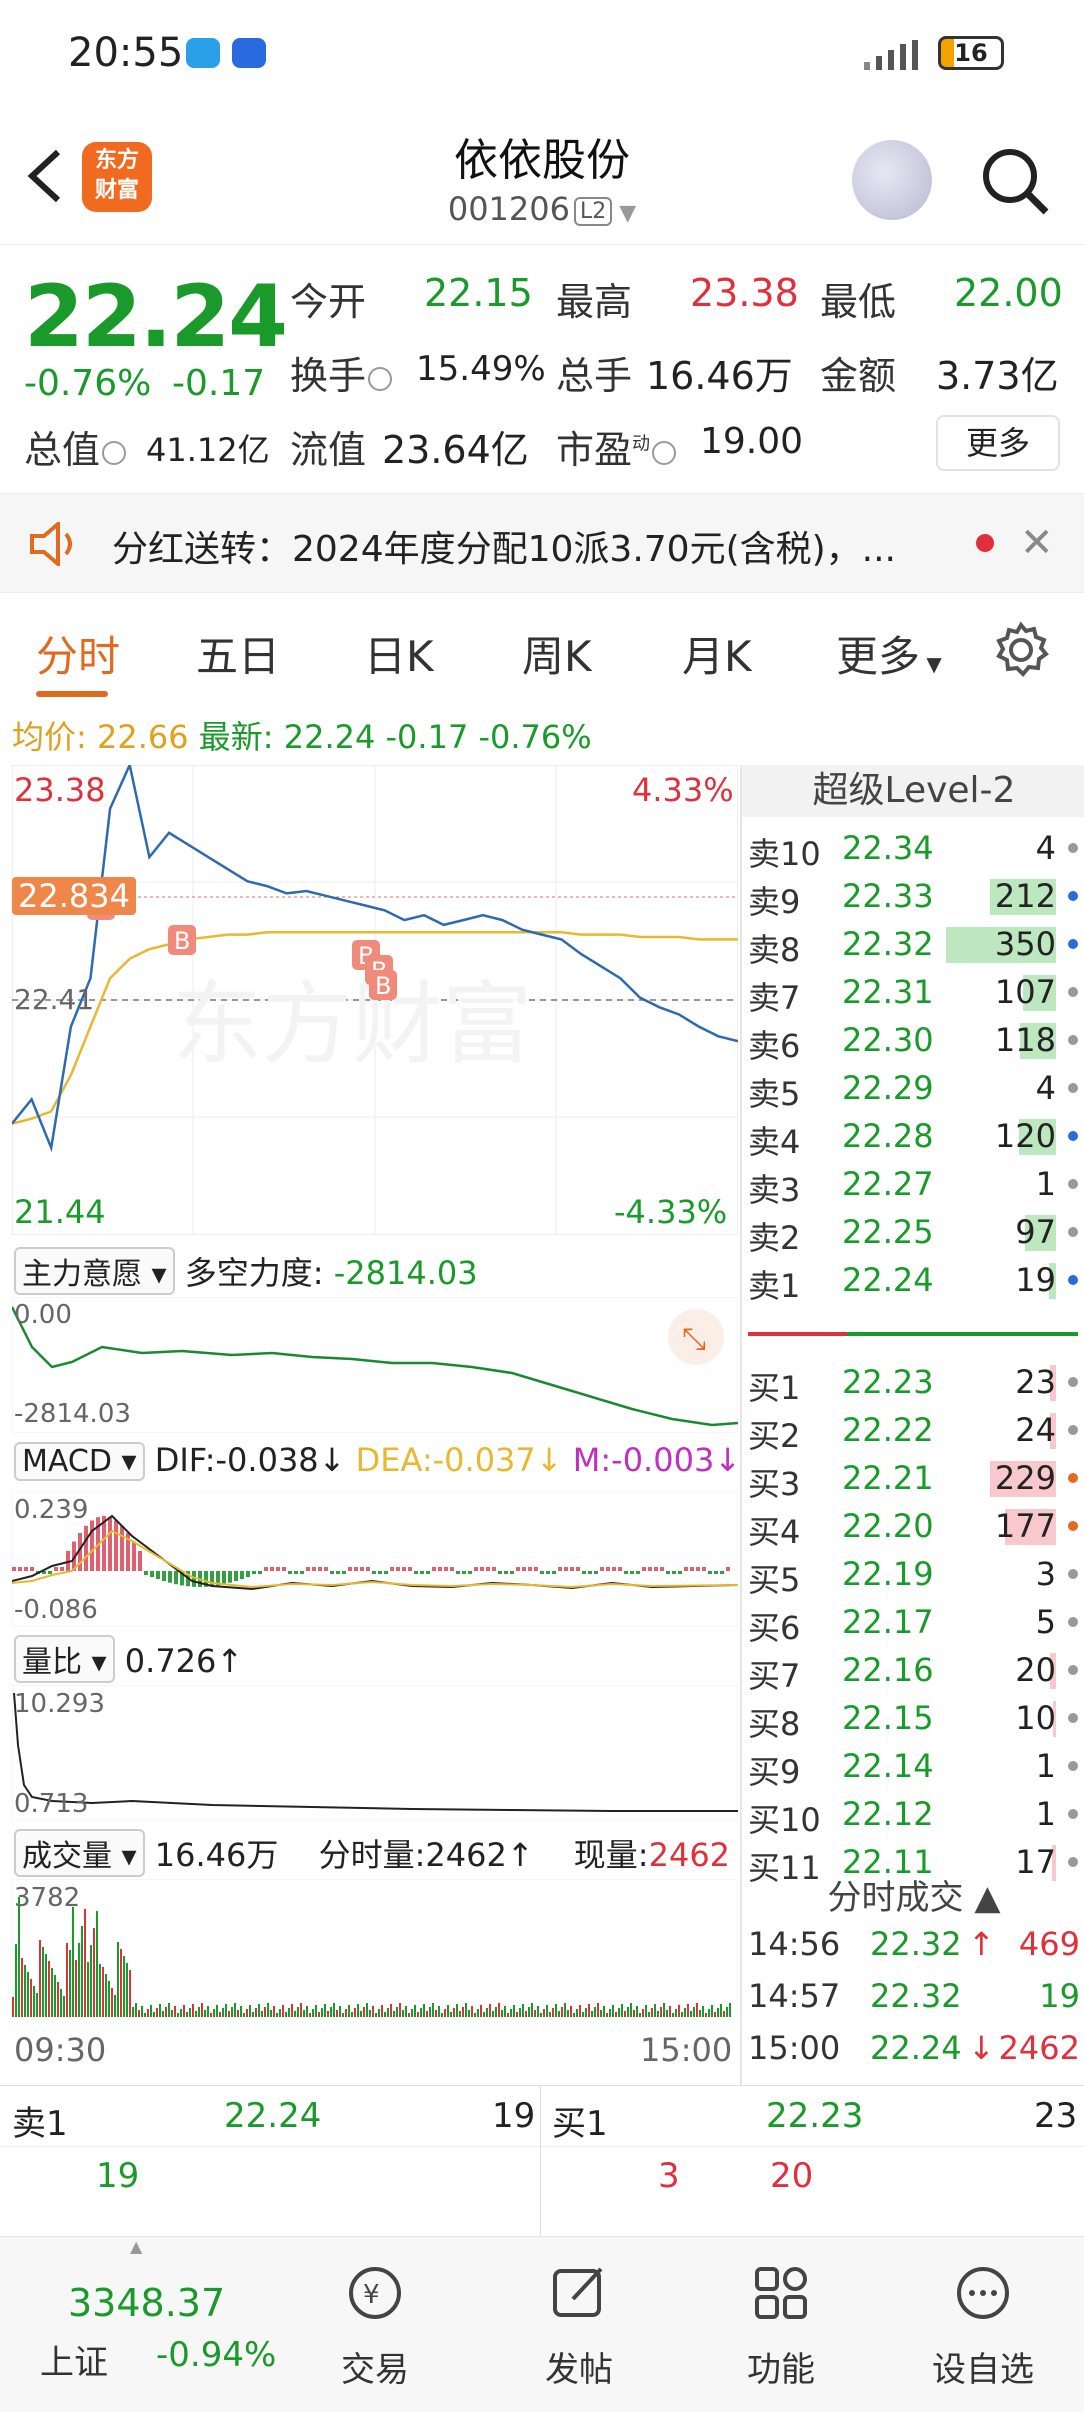 The width and height of the screenshot is (1084, 2412). What do you see at coordinates (913, 1382) in the screenshot?
I see `bid-row: 买1 22.23 23` at bounding box center [913, 1382].